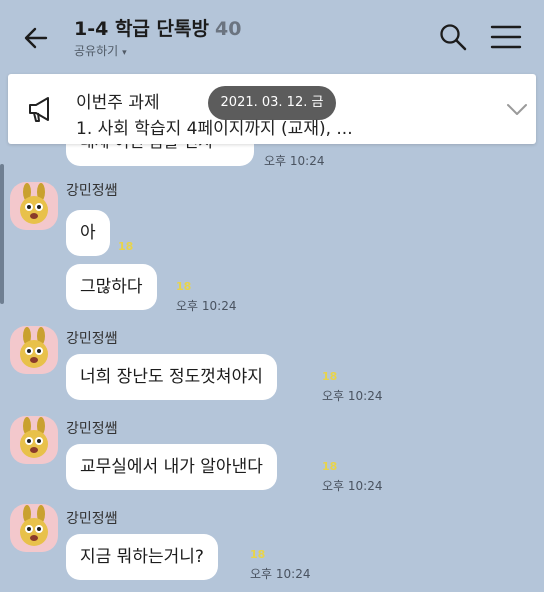 The image size is (544, 592). What do you see at coordinates (171, 377) in the screenshot?
I see `message-bubble: 너희 장난도 정도껏쳐야지` at bounding box center [171, 377].